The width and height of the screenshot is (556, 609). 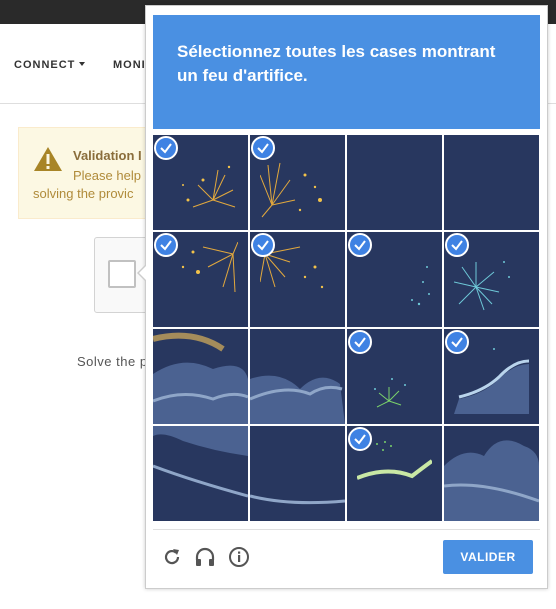 I want to click on tile-r3c2, so click(x=297, y=376).